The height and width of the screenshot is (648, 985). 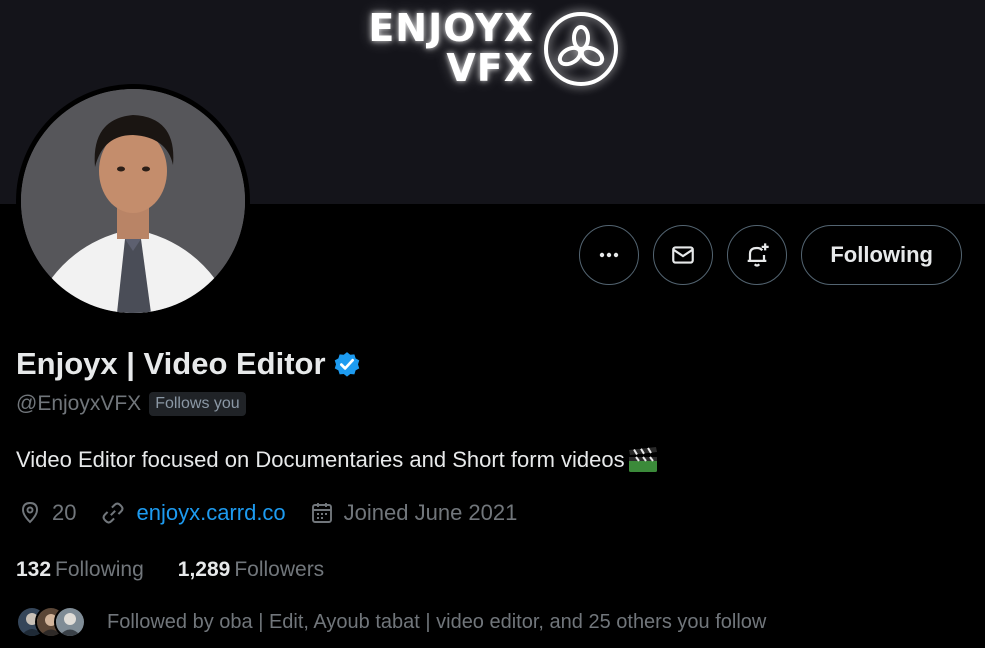 What do you see at coordinates (451, 48) in the screenshot?
I see `banner-logo-text: ENJOYX VFX` at bounding box center [451, 48].